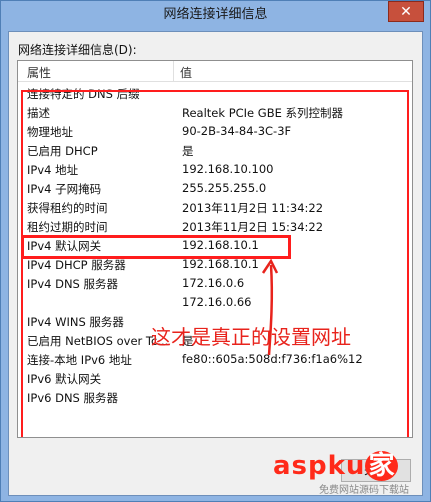 The image size is (431, 502). Describe the element at coordinates (215, 378) in the screenshot. I see `table-row: IPv6 默认网关` at that location.